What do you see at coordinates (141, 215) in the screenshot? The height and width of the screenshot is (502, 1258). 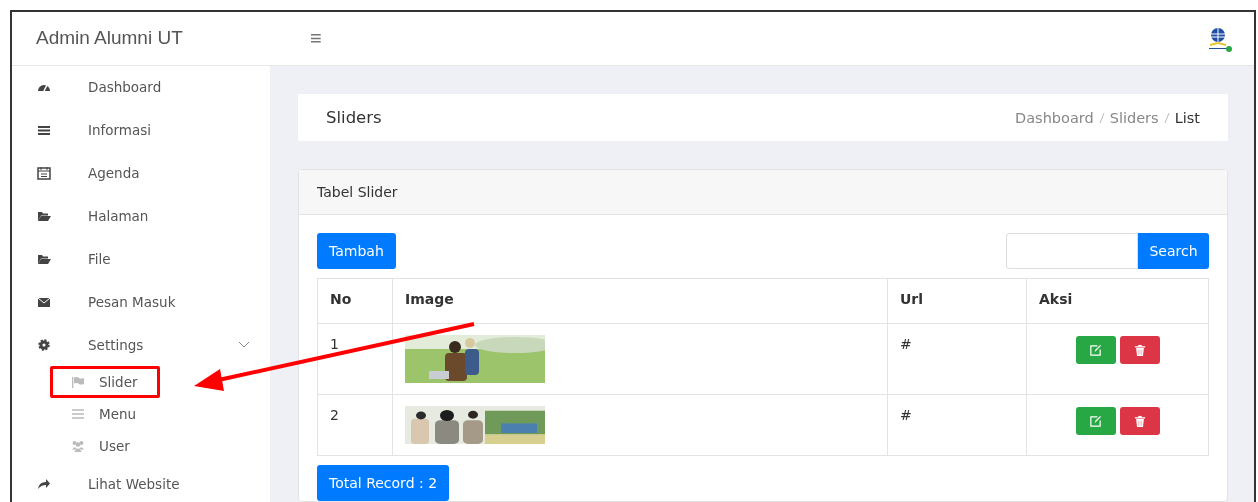 I see `sidebar-item: Halaman` at bounding box center [141, 215].